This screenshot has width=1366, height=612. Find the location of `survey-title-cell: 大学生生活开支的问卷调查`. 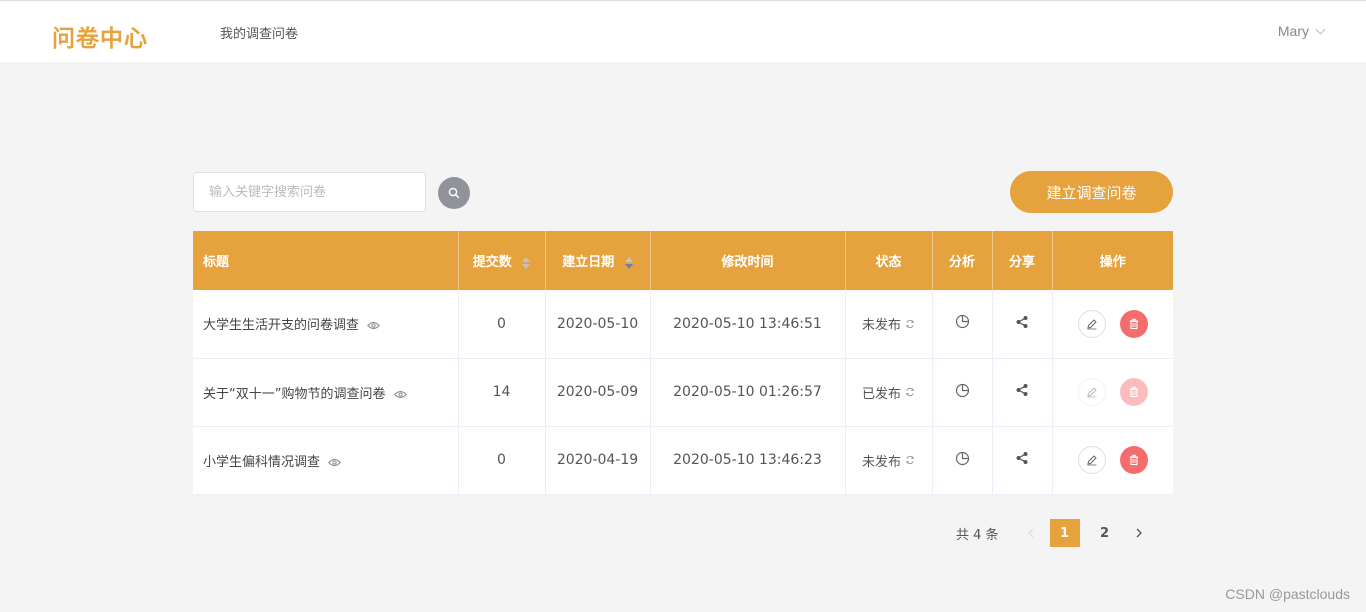

survey-title-cell: 大学生生活开支的问卷调查 is located at coordinates (326, 324).